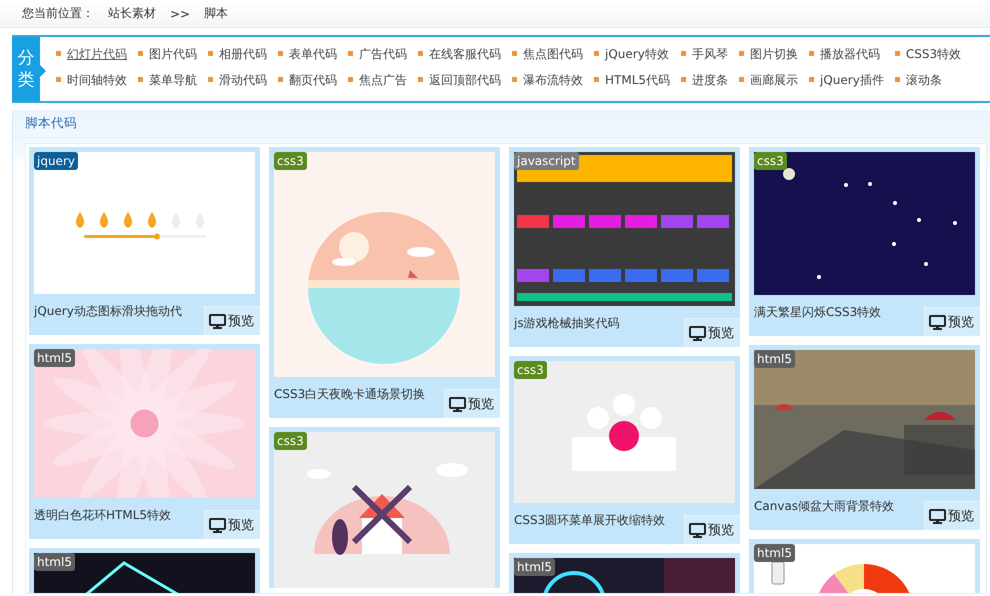 The height and width of the screenshot is (596, 990). I want to click on category-link: 进度条, so click(704, 80).